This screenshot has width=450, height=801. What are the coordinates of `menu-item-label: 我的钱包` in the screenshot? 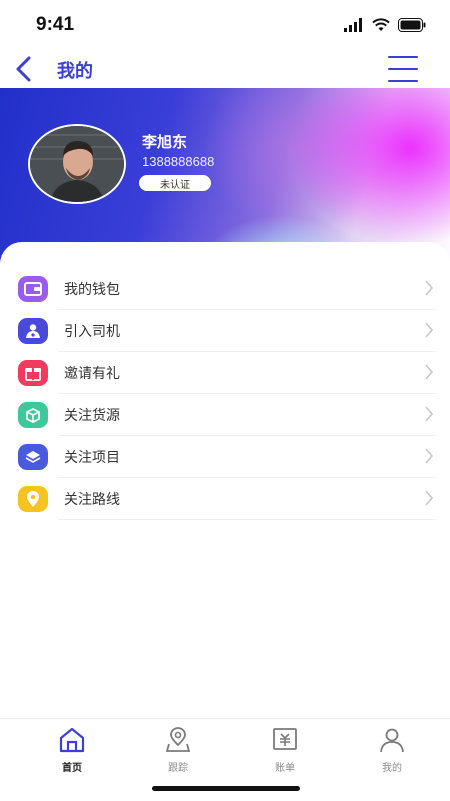 It's located at (92, 290).